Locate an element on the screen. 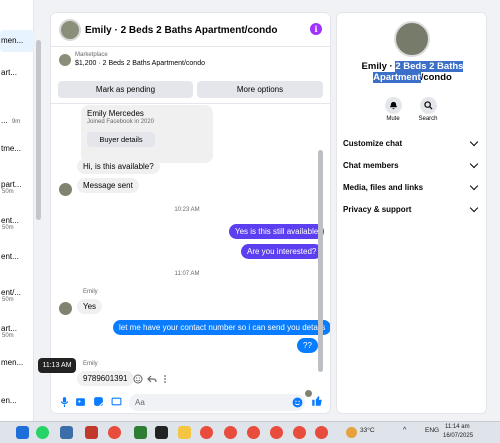  taskbar: 33°C ^ ENG 11:14 am 16/07/2025 is located at coordinates (250, 432).